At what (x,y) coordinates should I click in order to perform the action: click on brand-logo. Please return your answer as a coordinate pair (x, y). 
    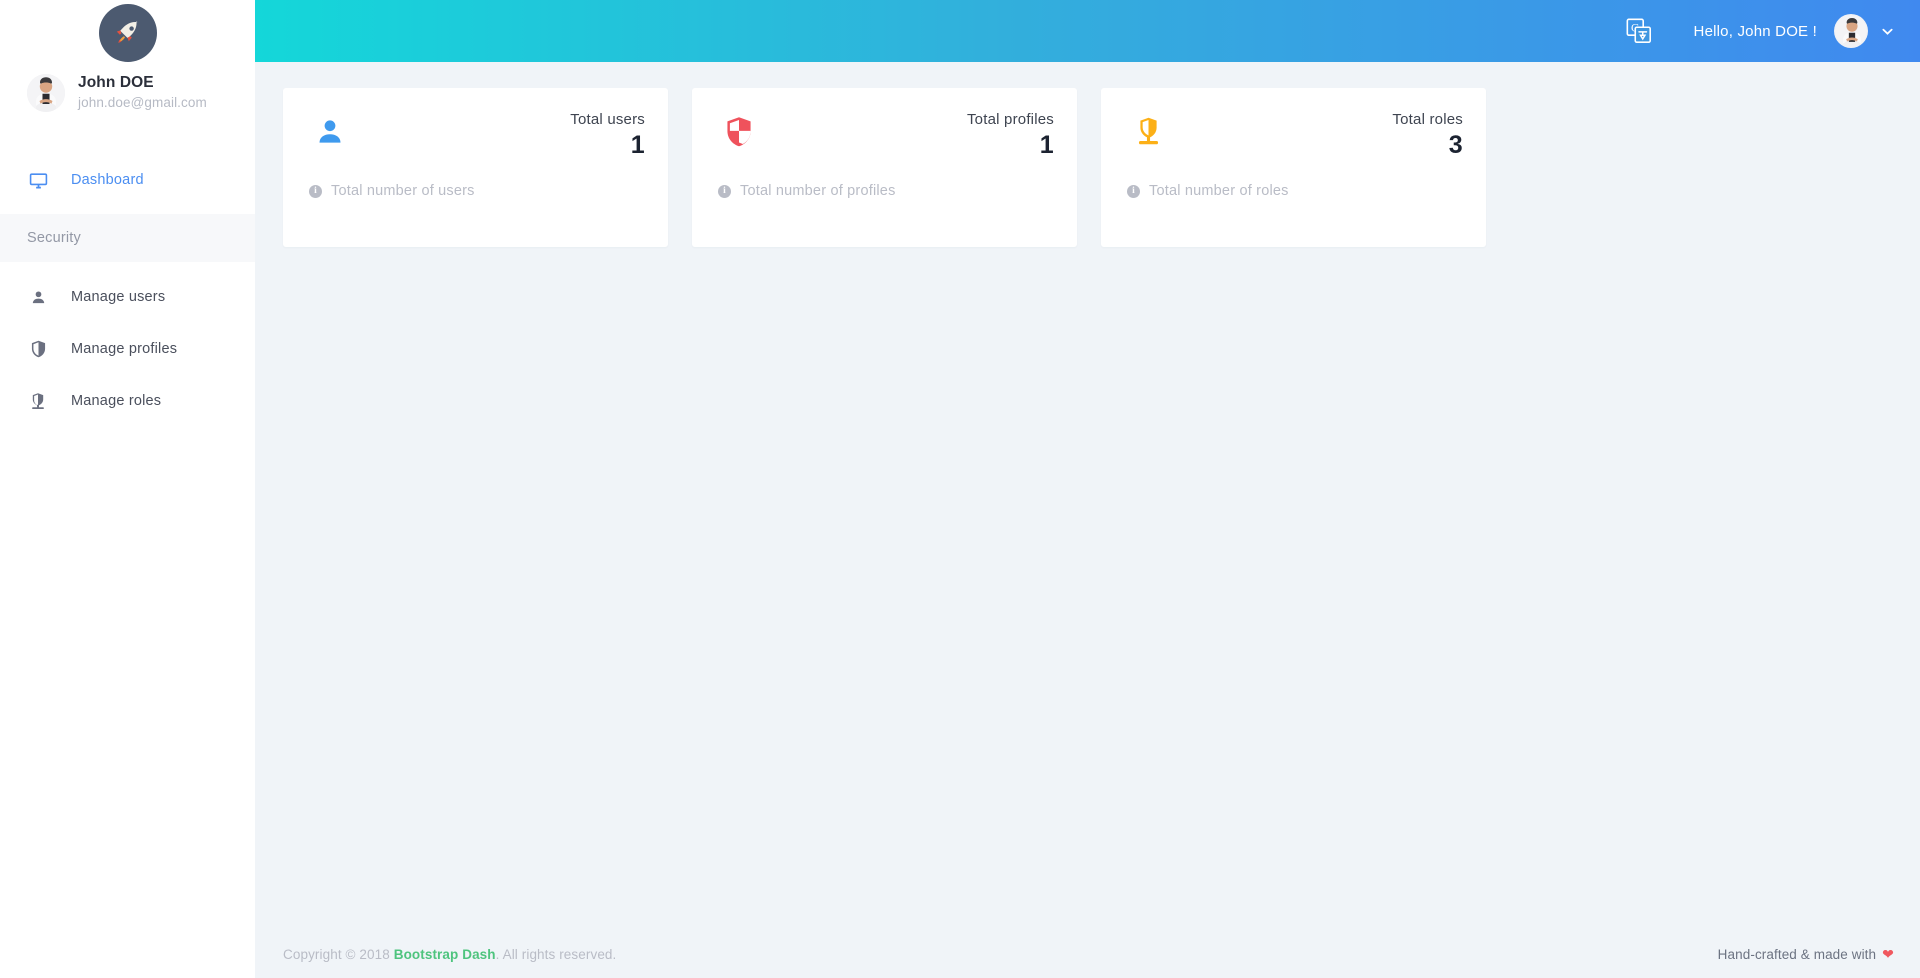
    Looking at the image, I should click on (127, 31).